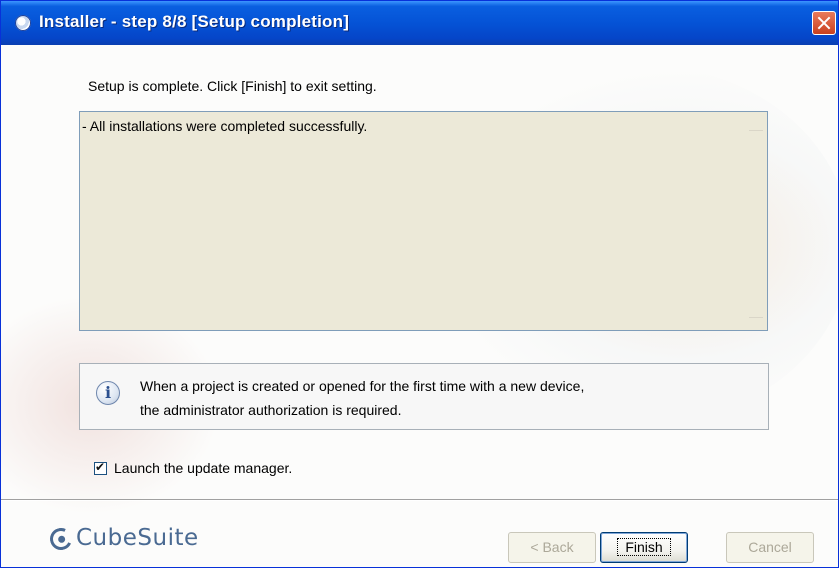 This screenshot has height=568, width=839. I want to click on footer-divider, so click(419, 500).